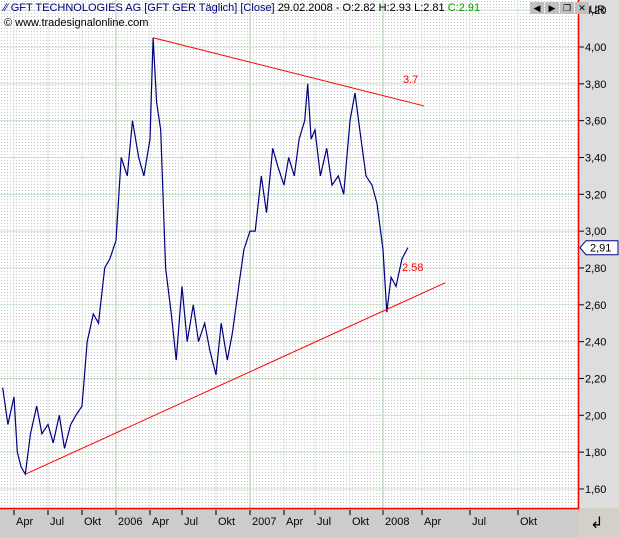  What do you see at coordinates (600, 249) in the screenshot?
I see `last-value-label: 2,91` at bounding box center [600, 249].